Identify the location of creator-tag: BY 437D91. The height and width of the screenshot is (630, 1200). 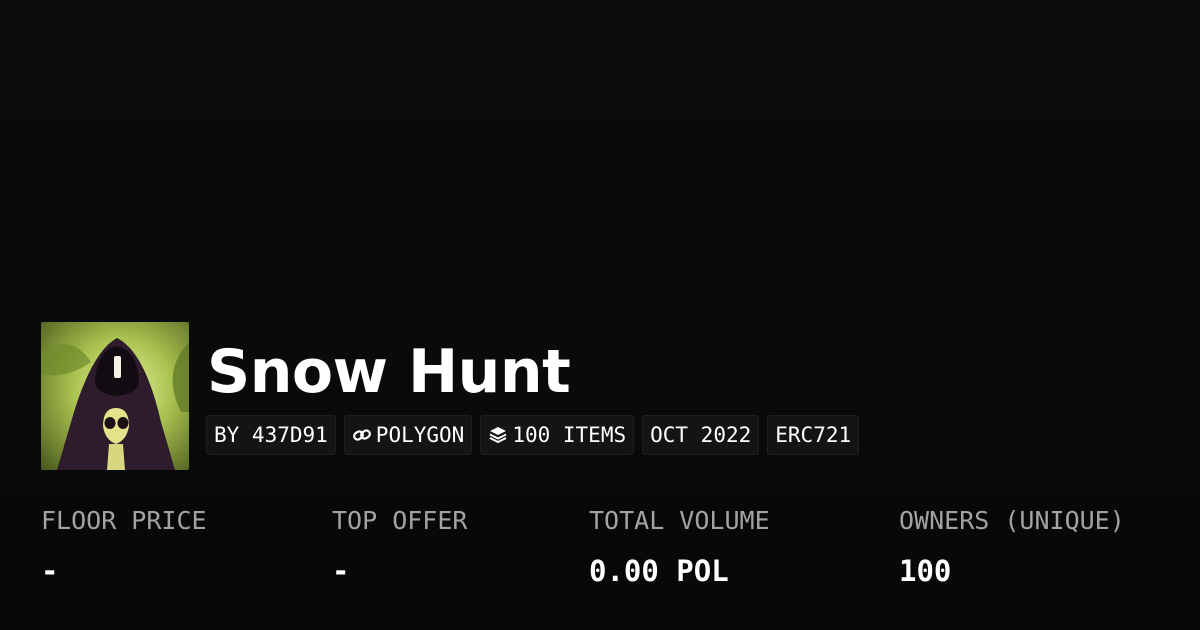
(271, 435).